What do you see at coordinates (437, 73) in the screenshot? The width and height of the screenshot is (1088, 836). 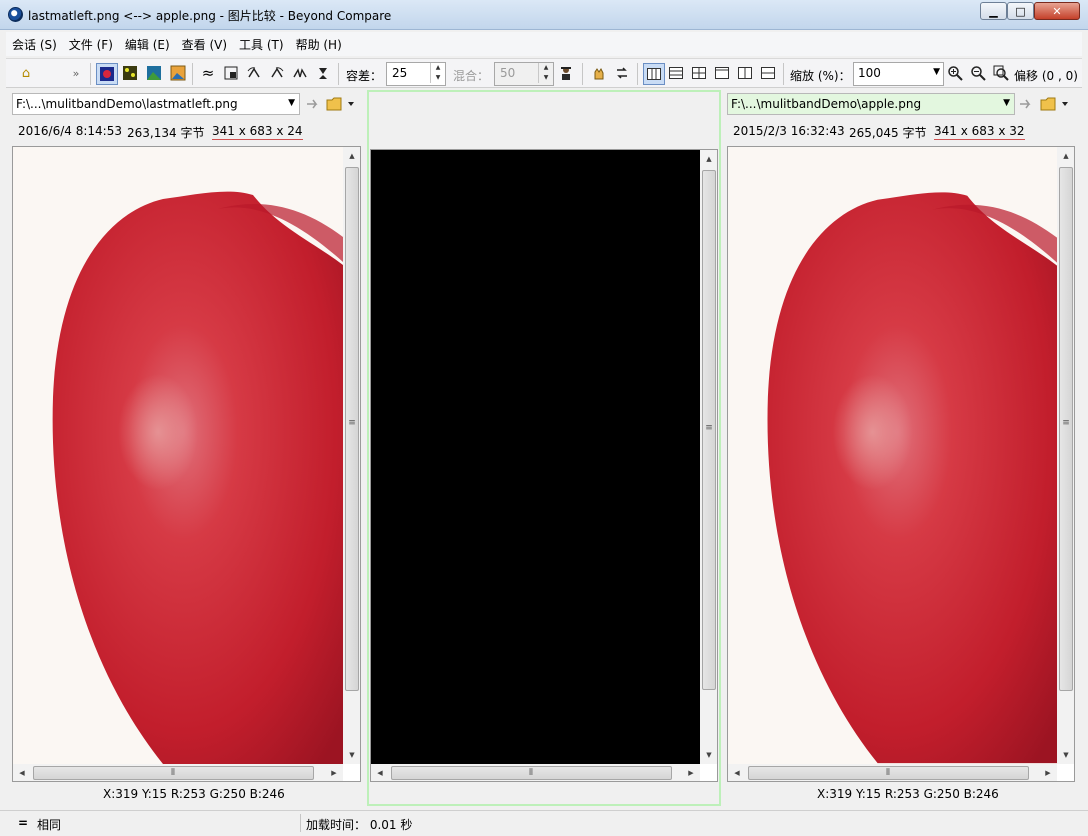 I see `stepper-arrows-icon: ▲ ▼` at bounding box center [437, 73].